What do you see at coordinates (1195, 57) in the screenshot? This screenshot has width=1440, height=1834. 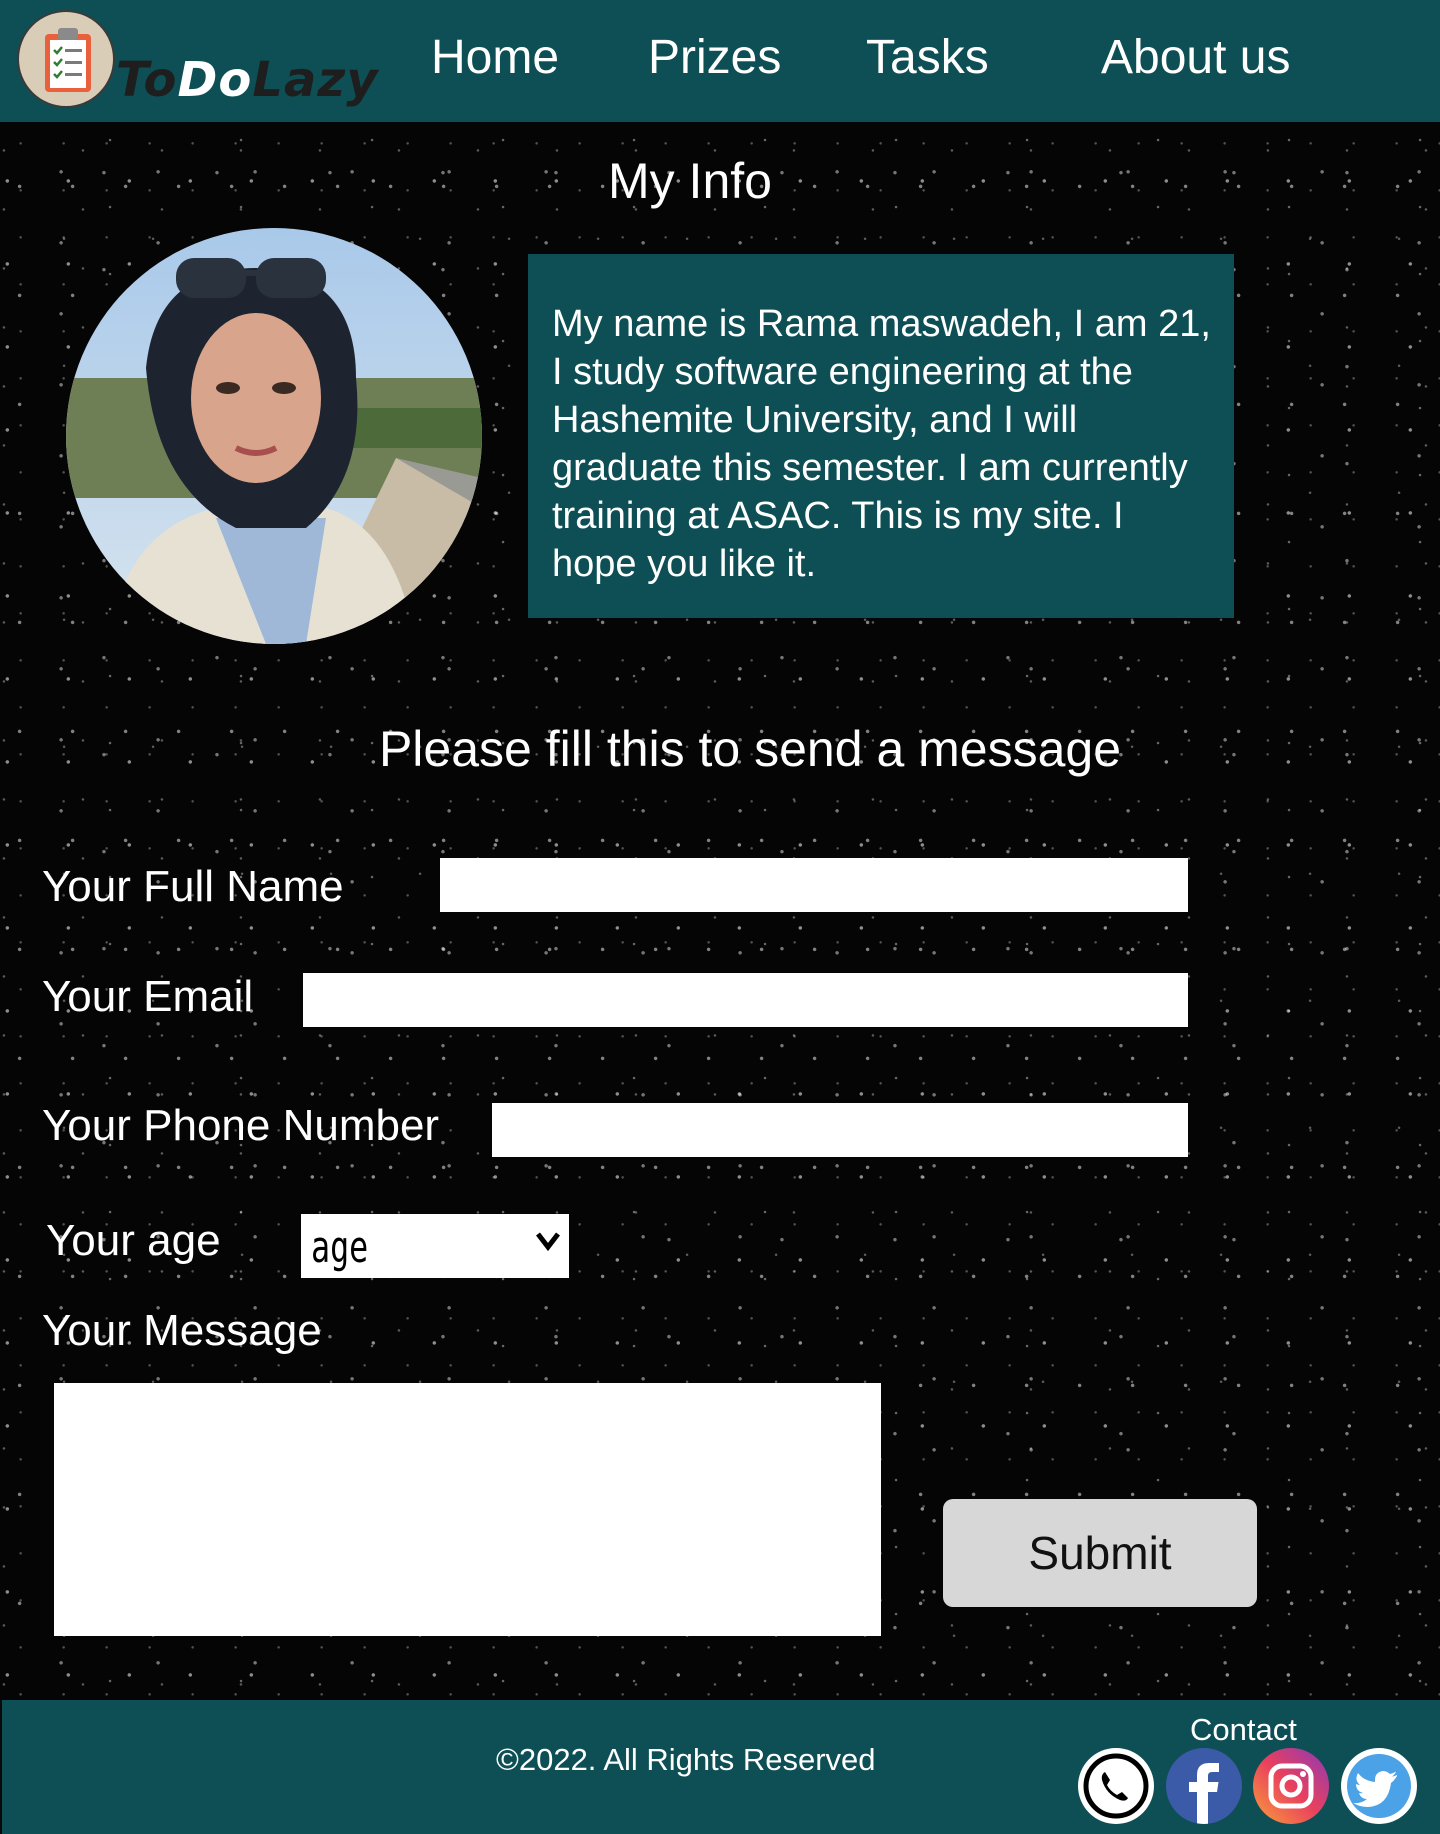 I see `nav-about-us: About us` at bounding box center [1195, 57].